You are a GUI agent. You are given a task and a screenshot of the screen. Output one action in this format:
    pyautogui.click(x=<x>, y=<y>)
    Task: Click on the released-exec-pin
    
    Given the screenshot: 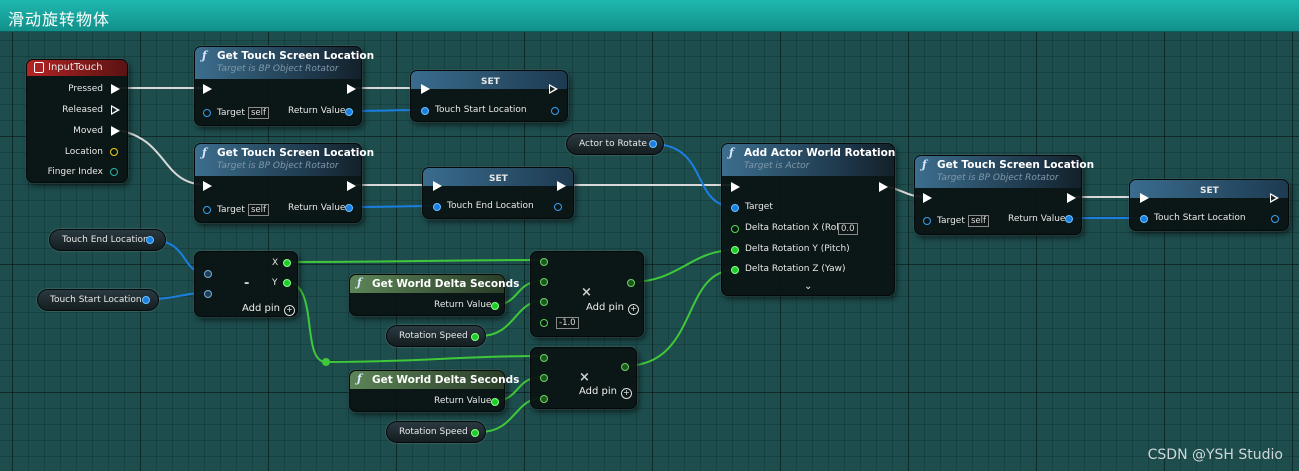 What is the action you would take?
    pyautogui.click(x=115, y=110)
    